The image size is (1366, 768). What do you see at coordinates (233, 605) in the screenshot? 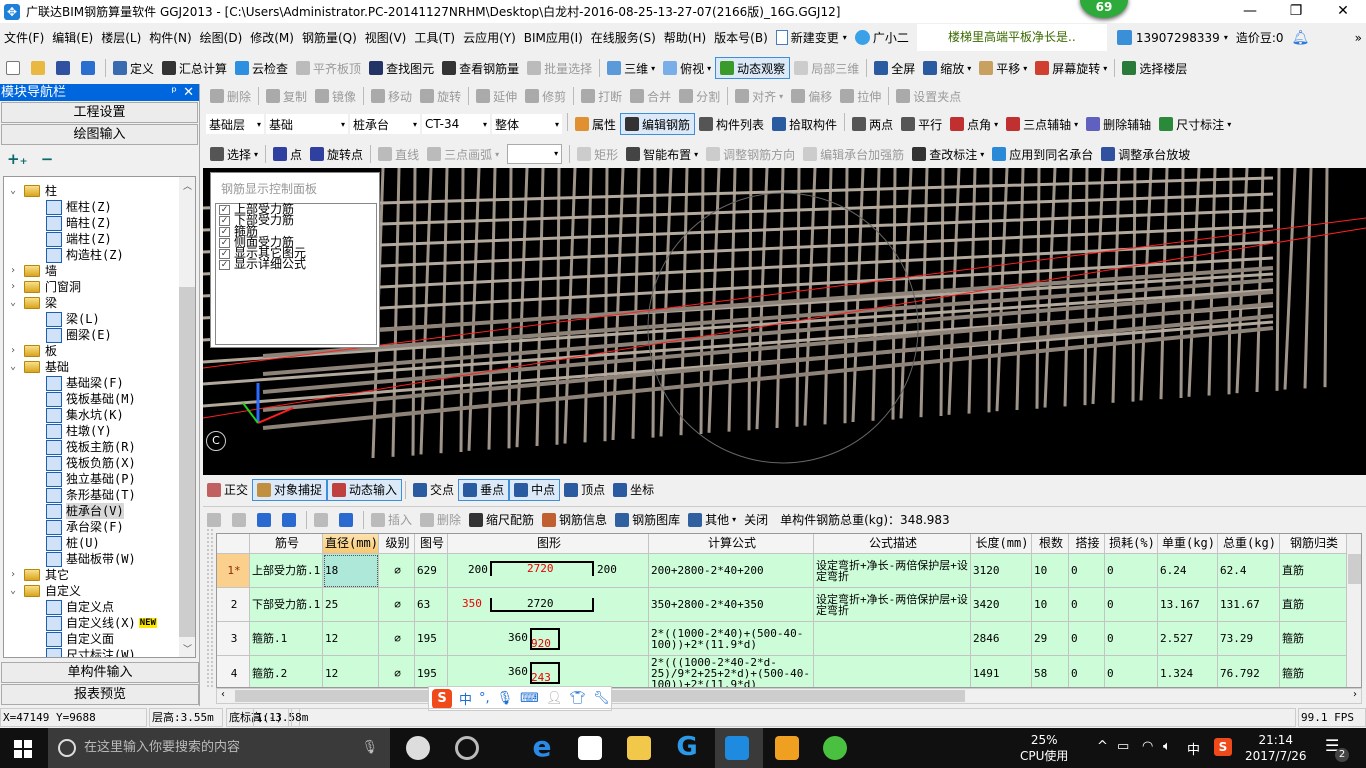
I see `row-header: 2` at bounding box center [233, 605].